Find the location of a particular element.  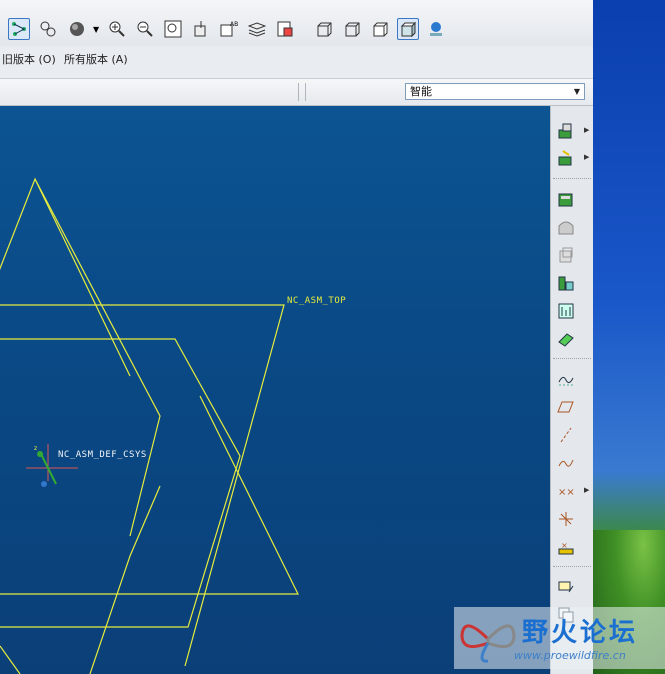

main-toolbar: ▼ AB is located at coordinates (296, 23).